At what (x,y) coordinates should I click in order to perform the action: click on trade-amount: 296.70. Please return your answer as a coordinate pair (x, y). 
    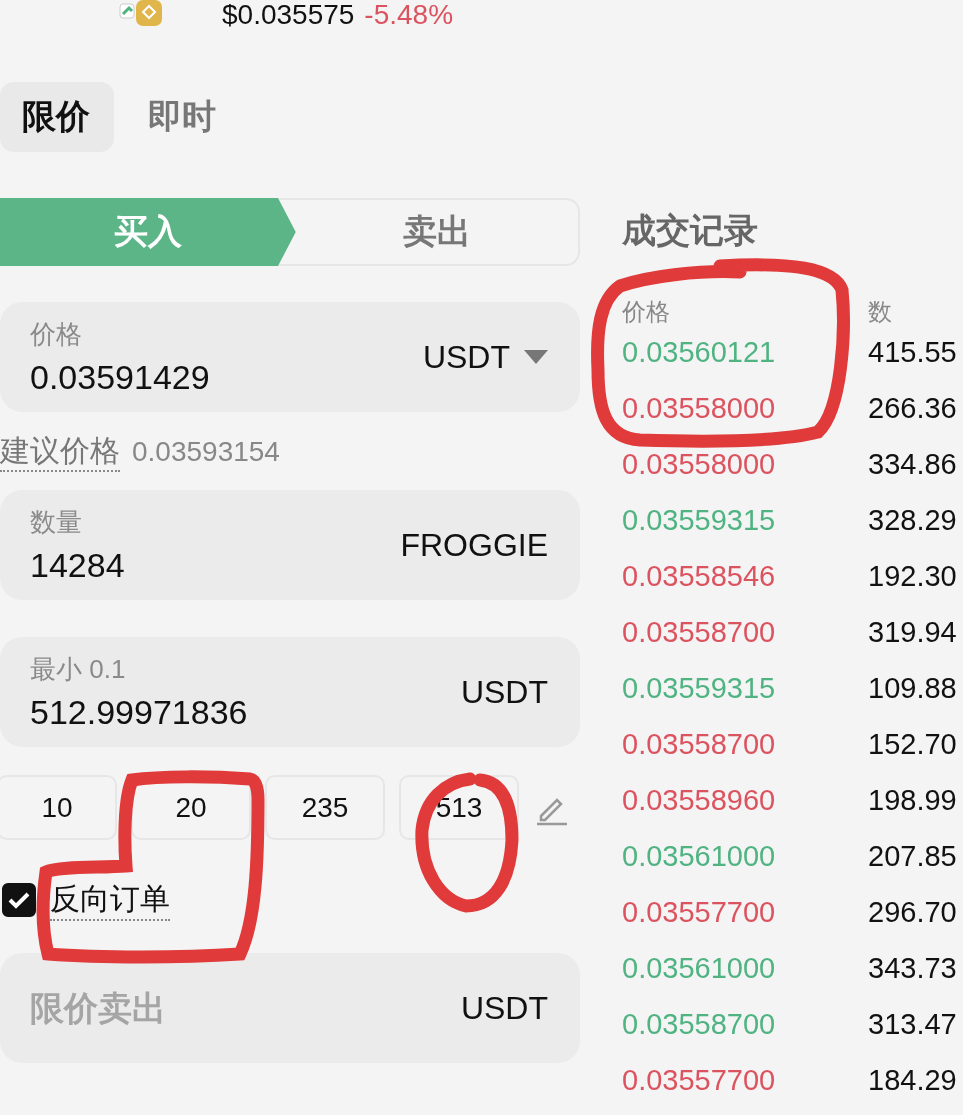
    Looking at the image, I should click on (912, 912).